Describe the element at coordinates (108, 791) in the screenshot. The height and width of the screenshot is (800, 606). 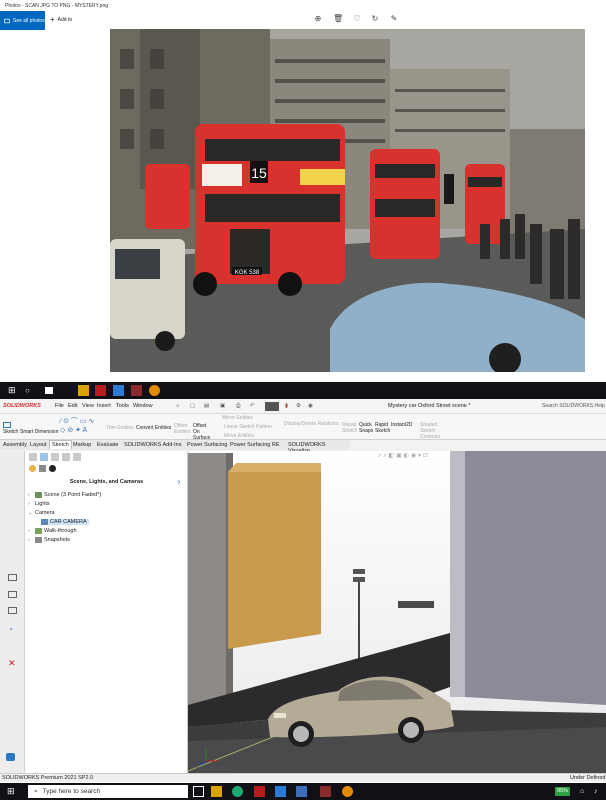
I see `taskbar-search-input: ⌕ Type here to search` at that location.